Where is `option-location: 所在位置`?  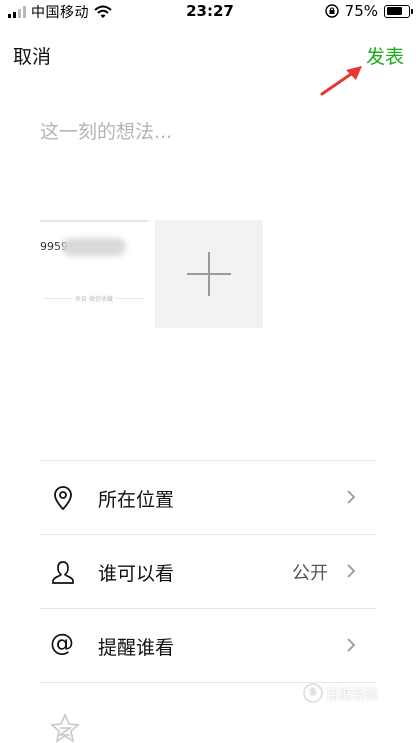 option-location: 所在位置 is located at coordinates (208, 497).